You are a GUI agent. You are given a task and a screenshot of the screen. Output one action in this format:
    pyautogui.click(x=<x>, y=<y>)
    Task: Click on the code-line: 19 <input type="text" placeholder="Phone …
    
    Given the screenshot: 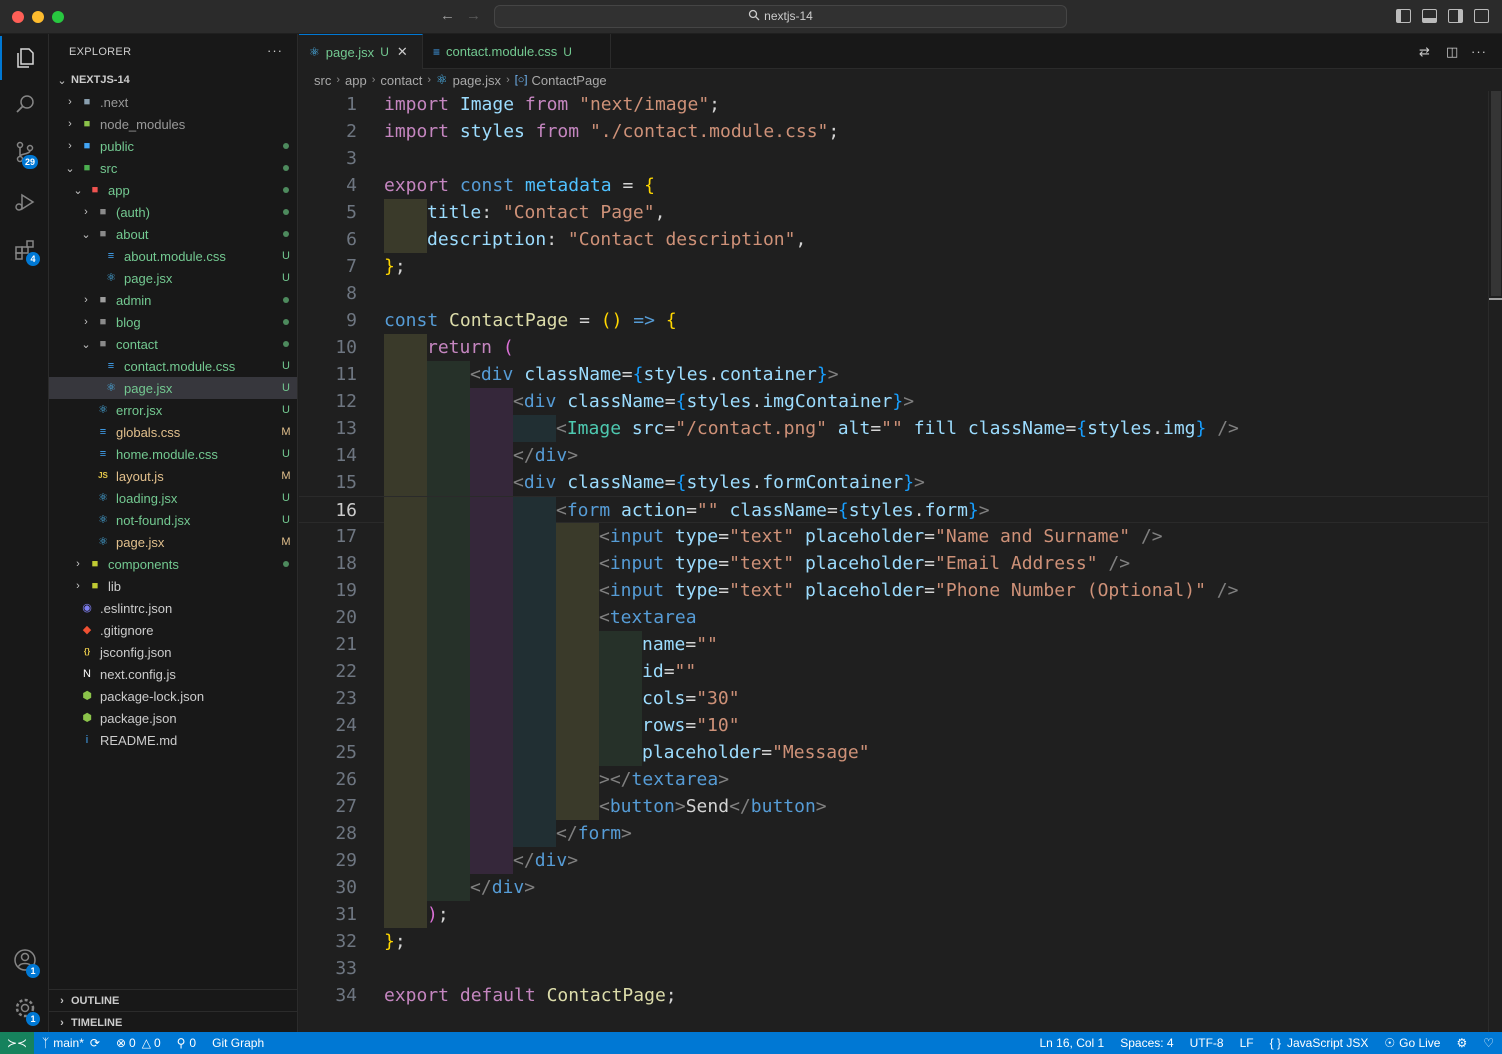 What is the action you would take?
    pyautogui.click(x=894, y=590)
    